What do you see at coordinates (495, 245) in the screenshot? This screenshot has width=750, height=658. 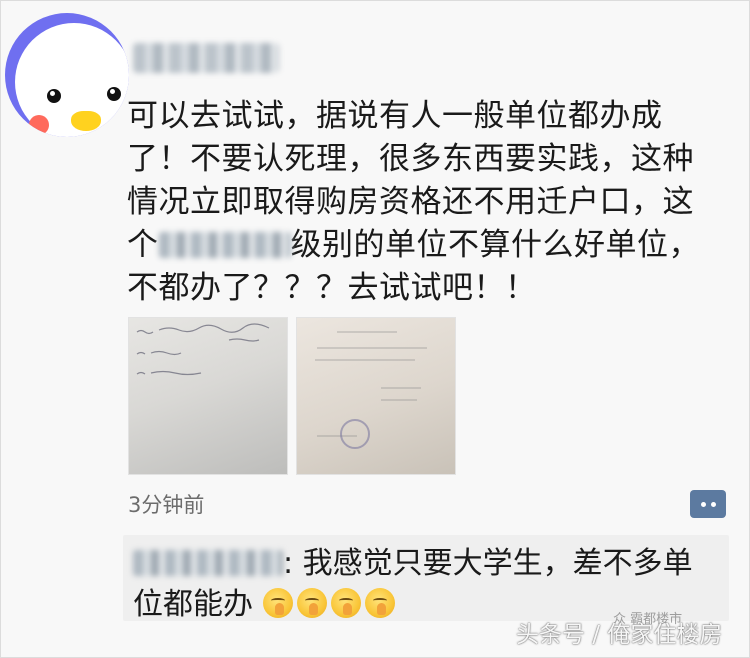 I see `post-line-4-text: 级别的单位不算什么好单位，` at bounding box center [495, 245].